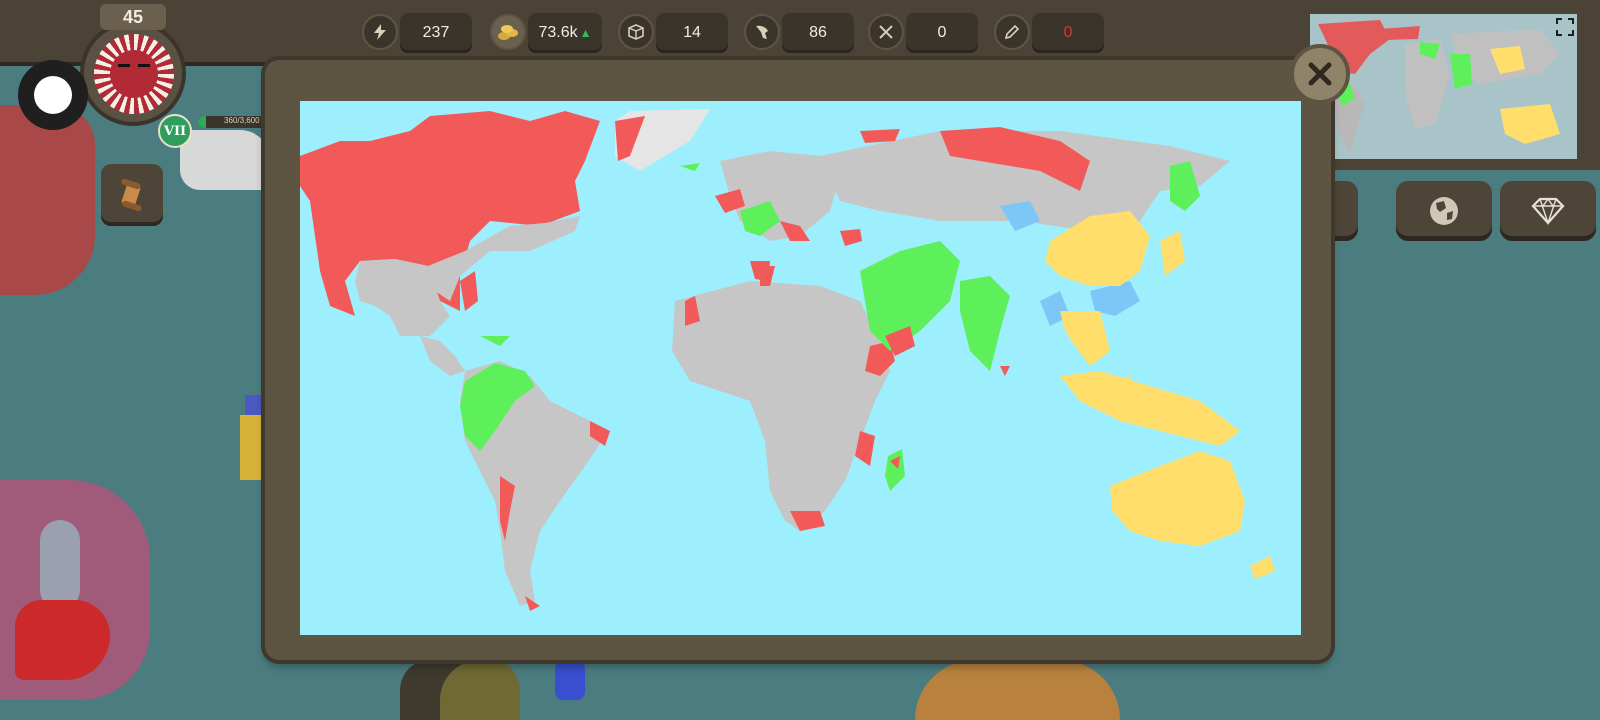 The height and width of the screenshot is (720, 1600). Describe the element at coordinates (133, 17) in the screenshot. I see `player-level: 45` at that location.